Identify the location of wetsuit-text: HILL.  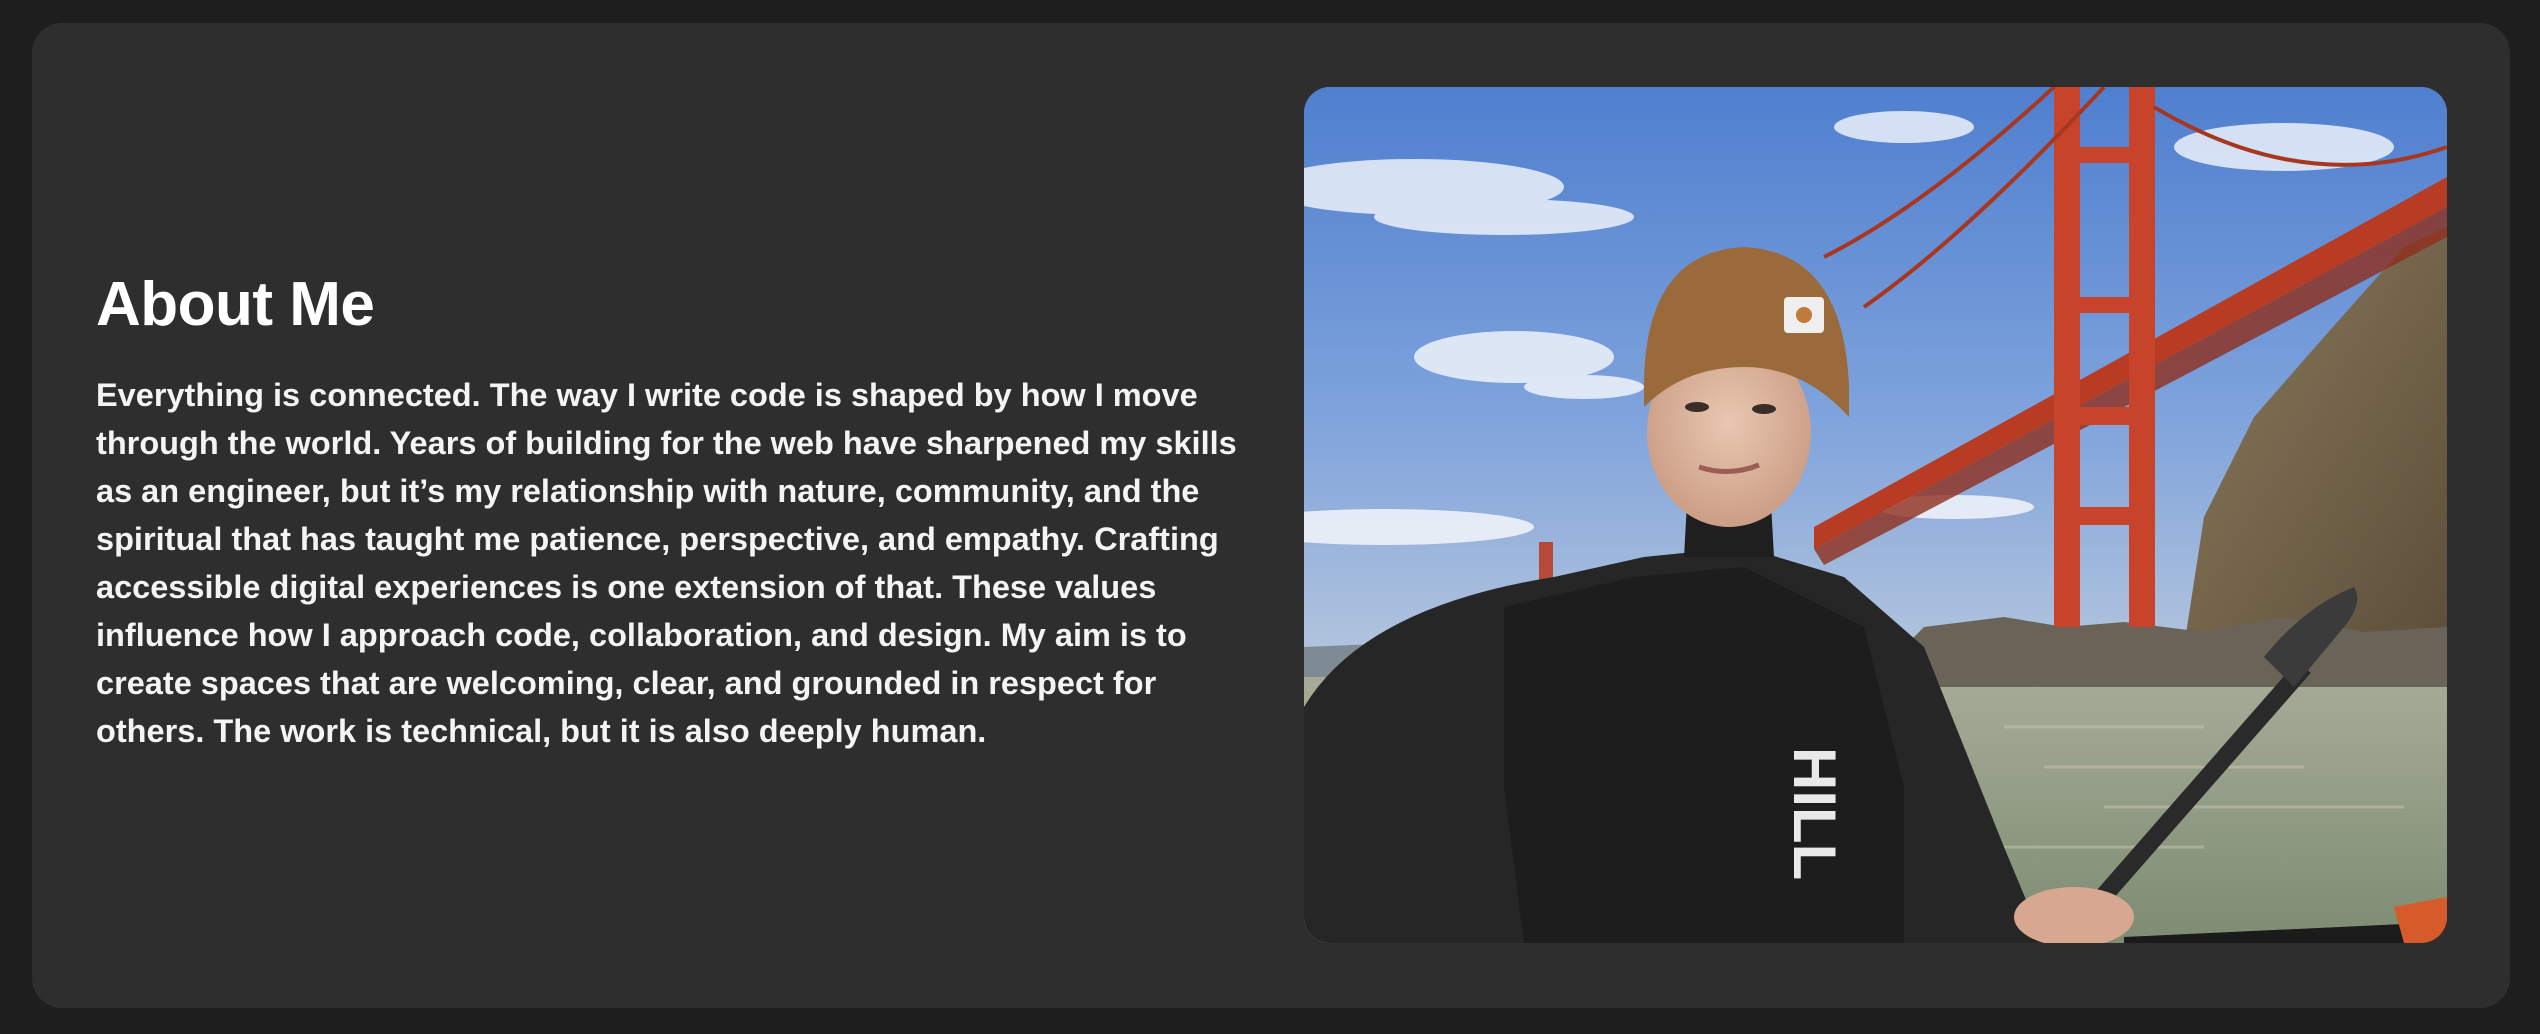
(1814, 813).